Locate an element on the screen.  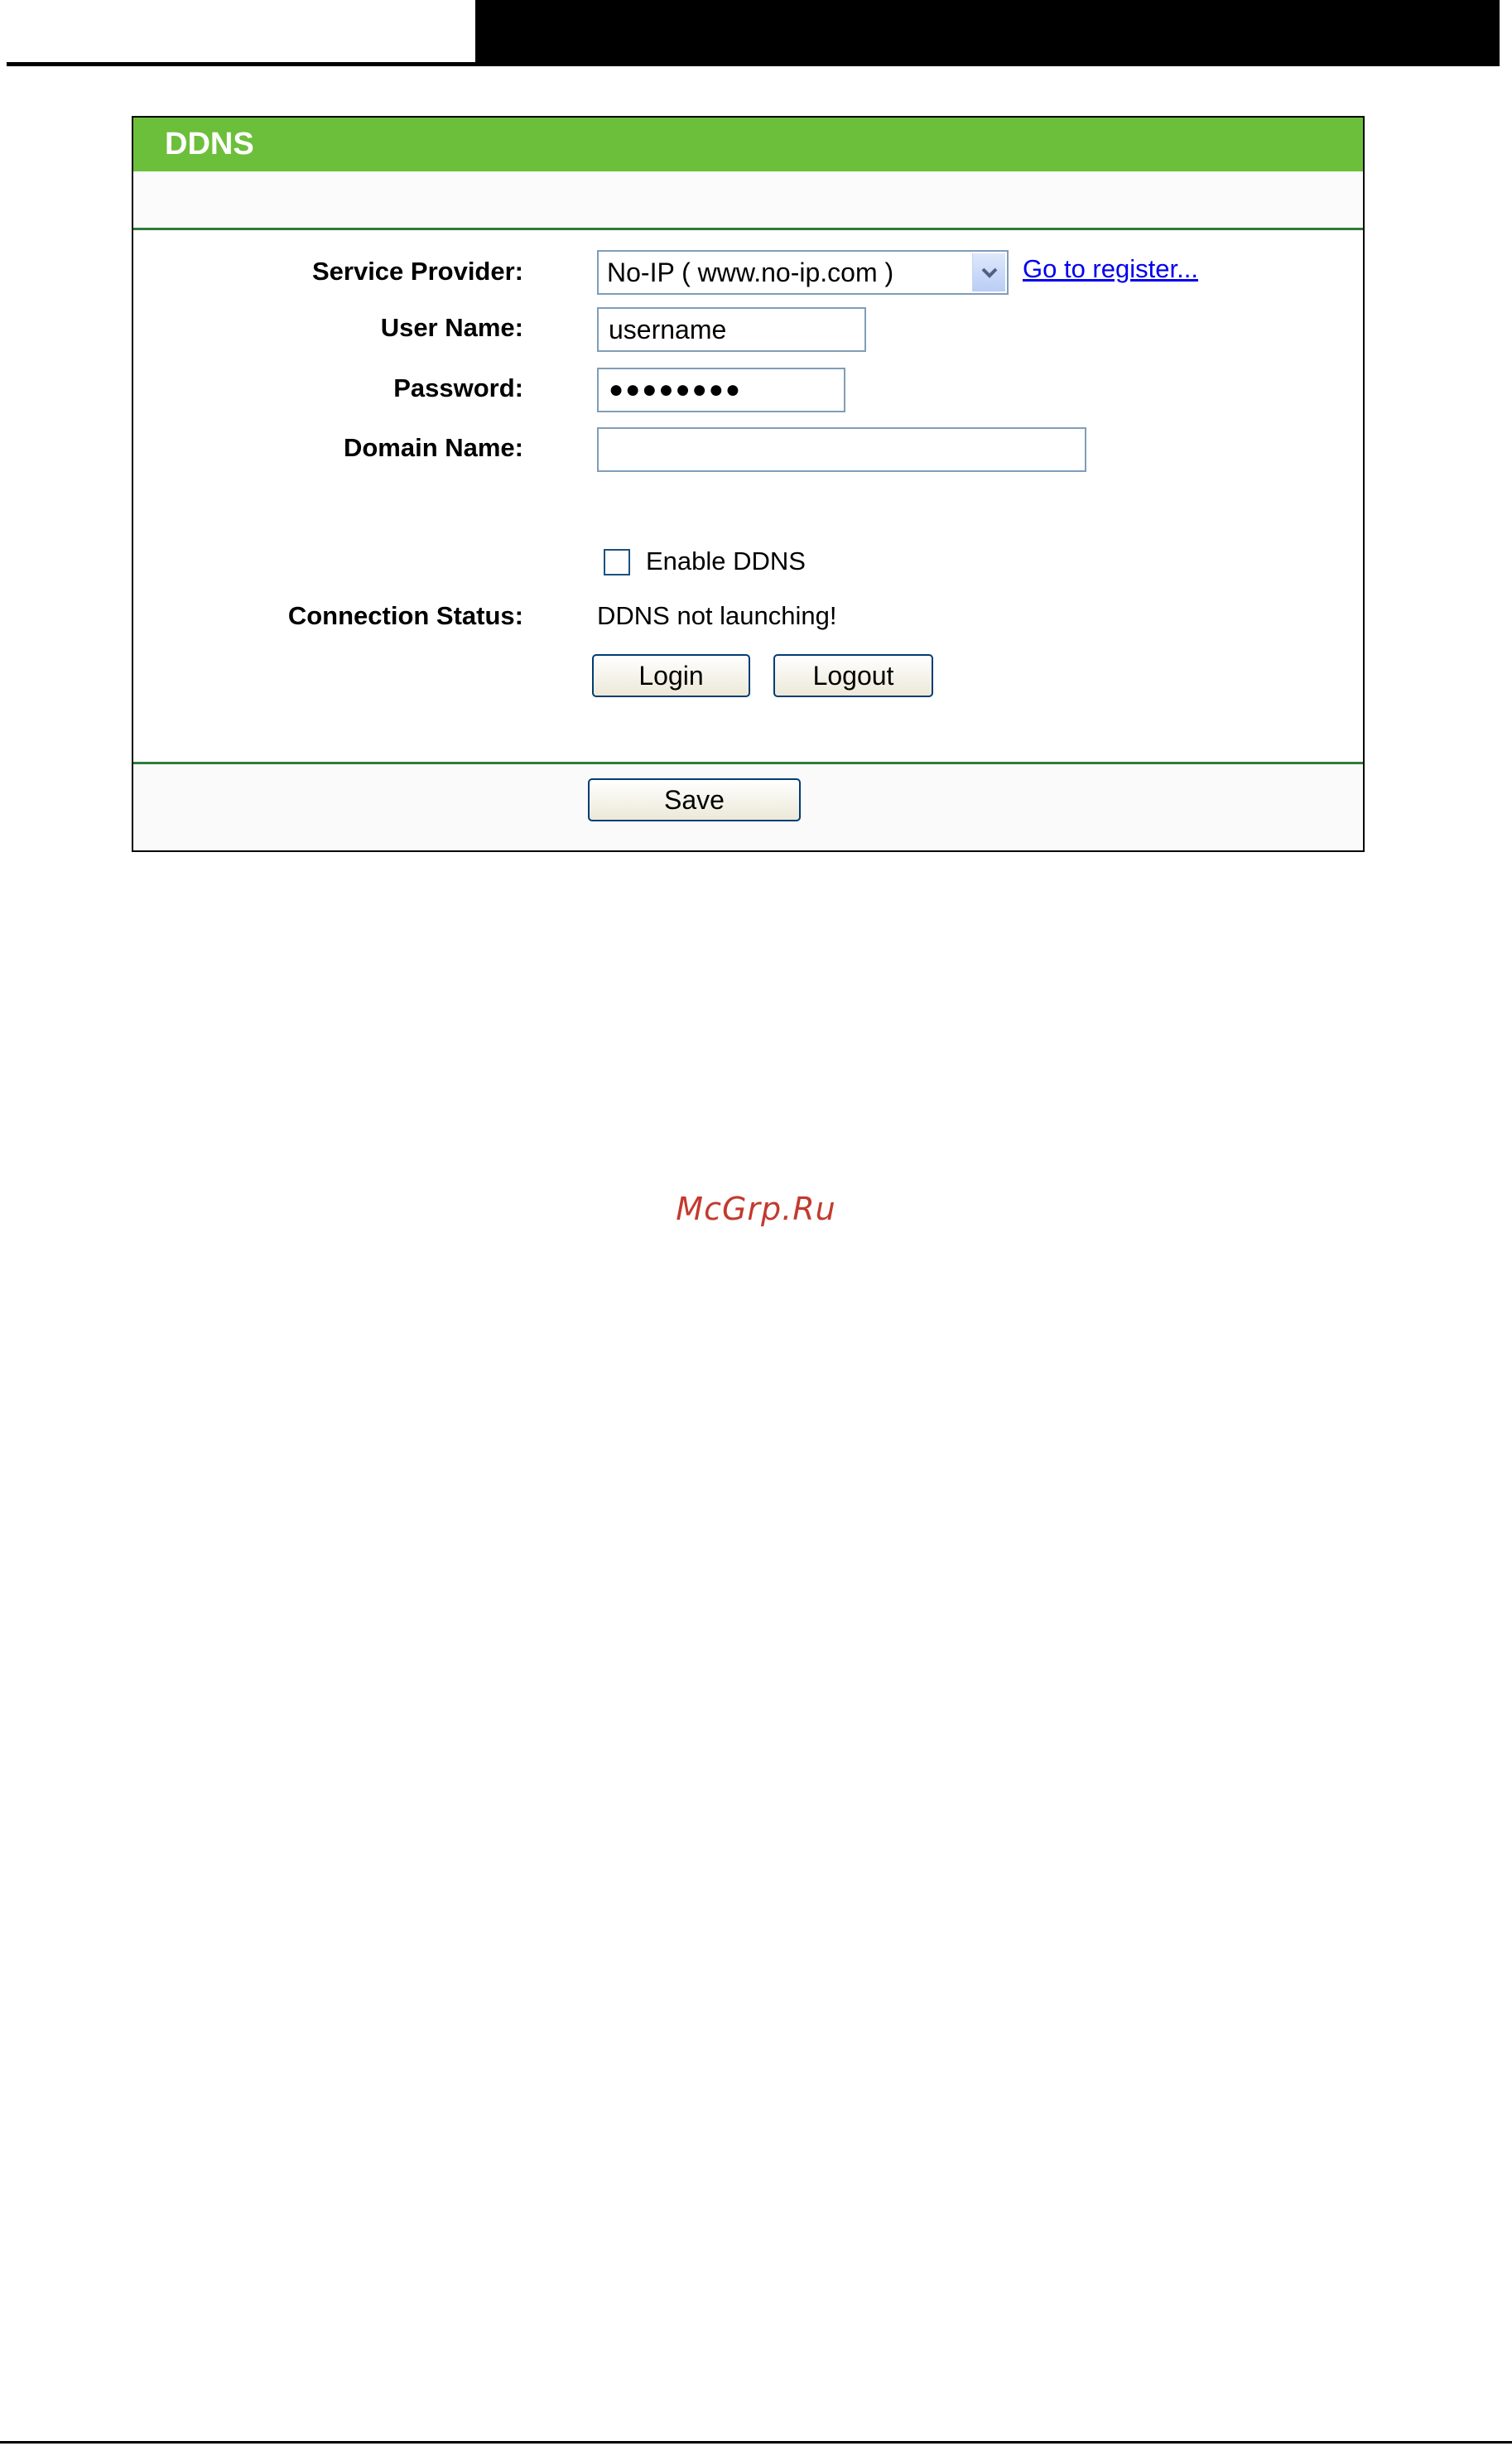
connection-status-value: DDNS not launching! is located at coordinates (717, 615).